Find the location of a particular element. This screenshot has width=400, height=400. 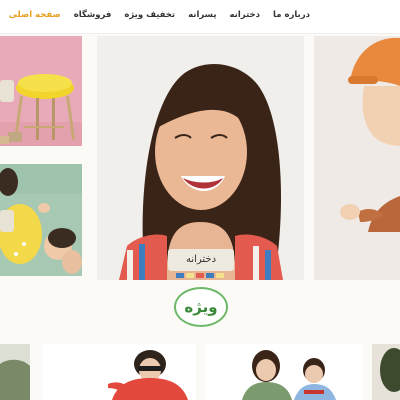

nav-item-shop: فروشگاه is located at coordinates (93, 15).